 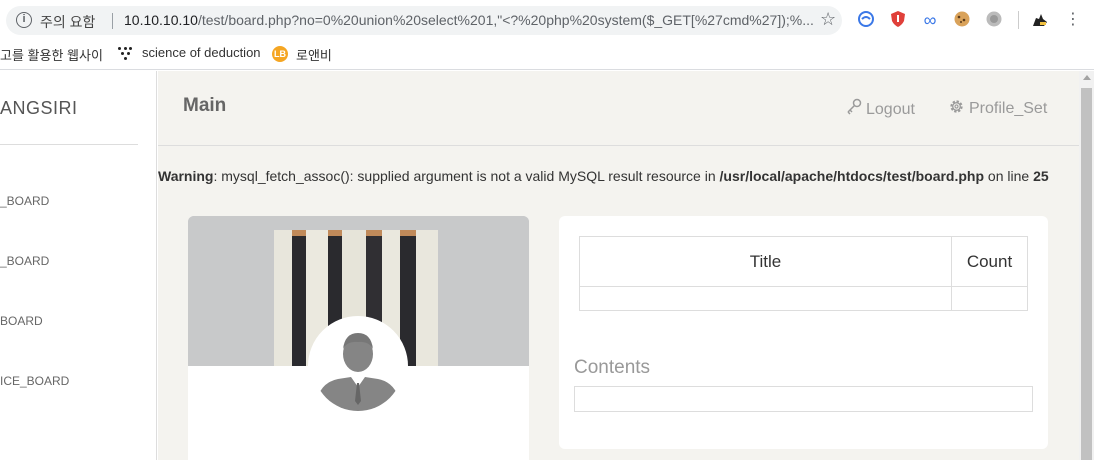 What do you see at coordinates (186, 176) in the screenshot?
I see `warning-prefix: Warning` at bounding box center [186, 176].